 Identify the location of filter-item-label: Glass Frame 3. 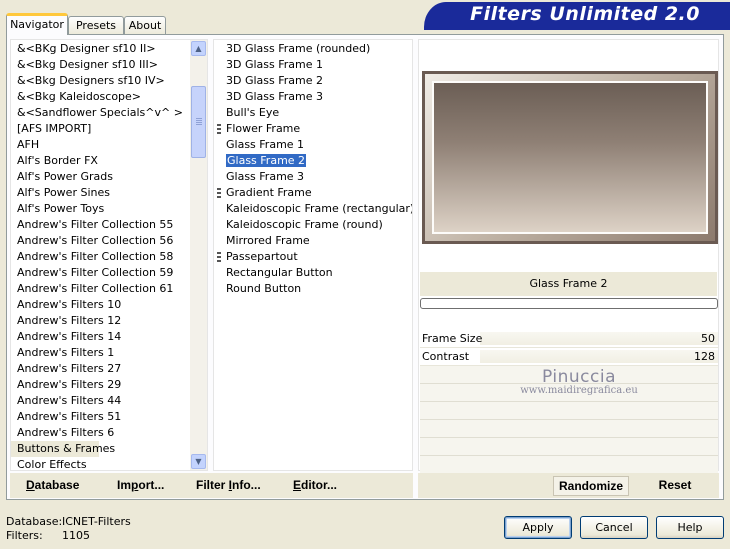
(265, 176).